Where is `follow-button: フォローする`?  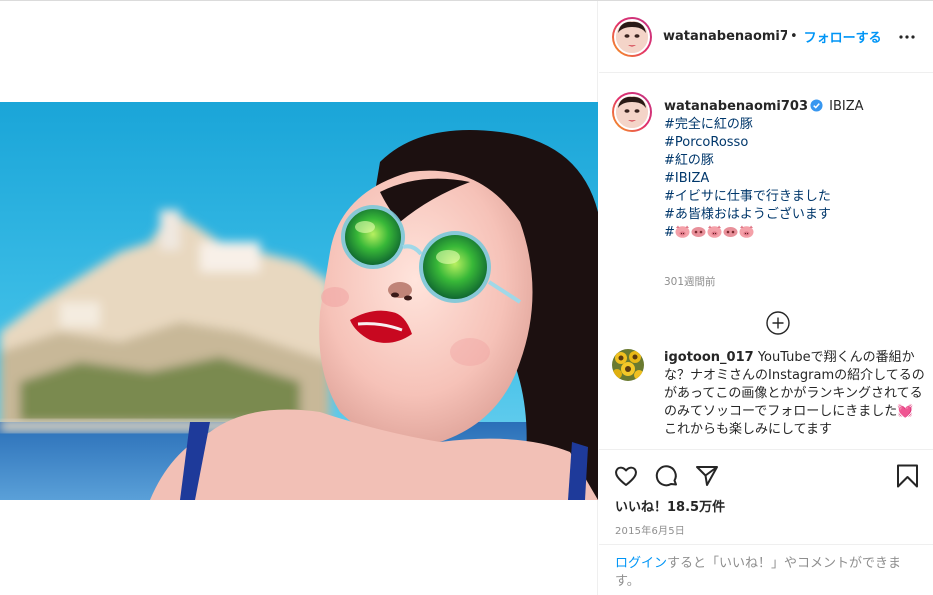
follow-button: フォローする is located at coordinates (843, 36).